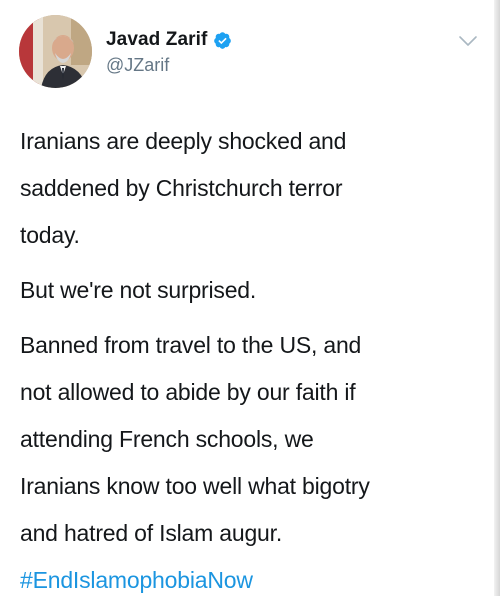  I want to click on avatar-photo, so click(55, 51).